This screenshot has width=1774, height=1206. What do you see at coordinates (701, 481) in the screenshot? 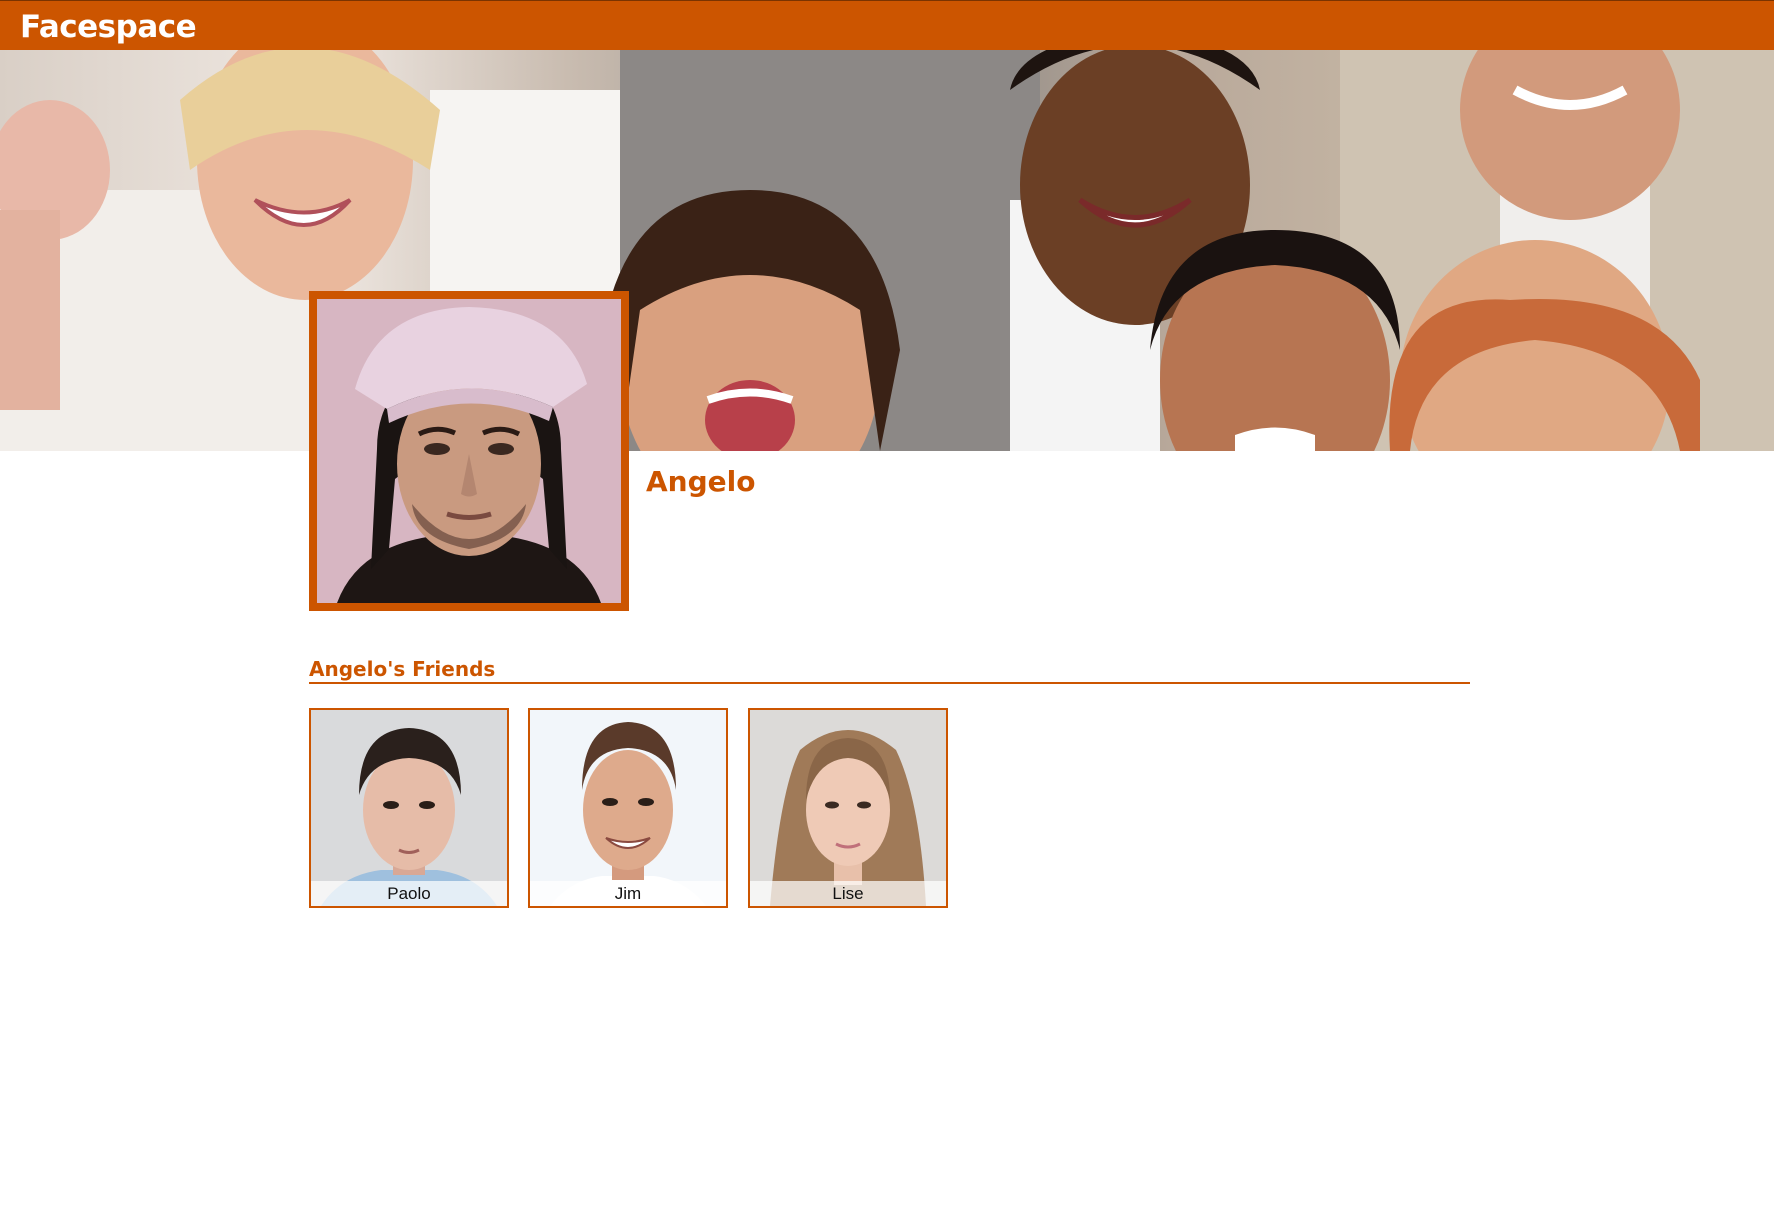
I see `profile-name: Angelo` at bounding box center [701, 481].